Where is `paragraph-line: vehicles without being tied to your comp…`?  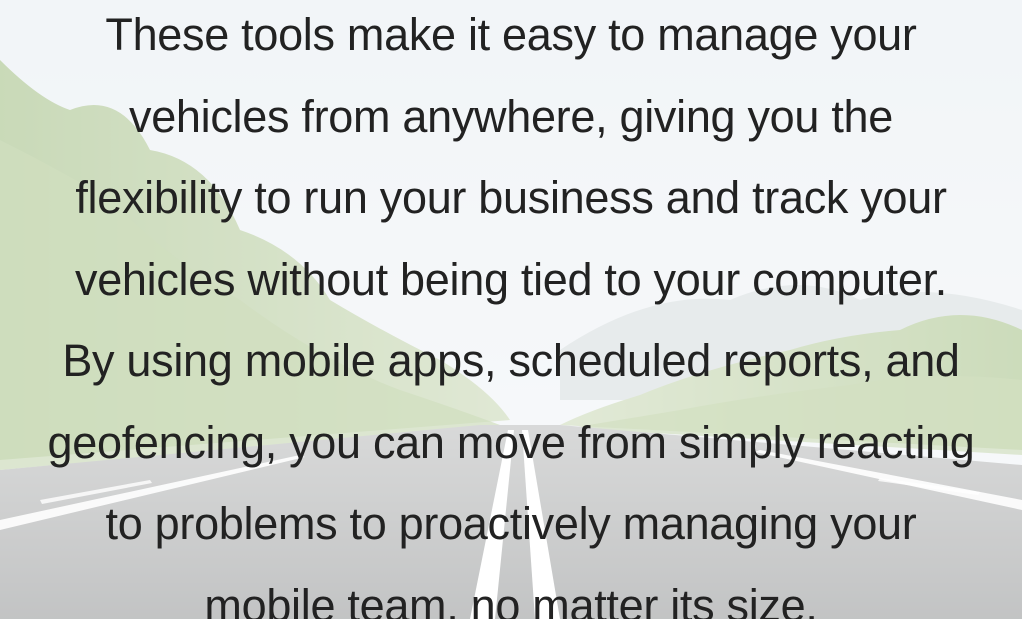 paragraph-line: vehicles without being tied to your comp… is located at coordinates (511, 279).